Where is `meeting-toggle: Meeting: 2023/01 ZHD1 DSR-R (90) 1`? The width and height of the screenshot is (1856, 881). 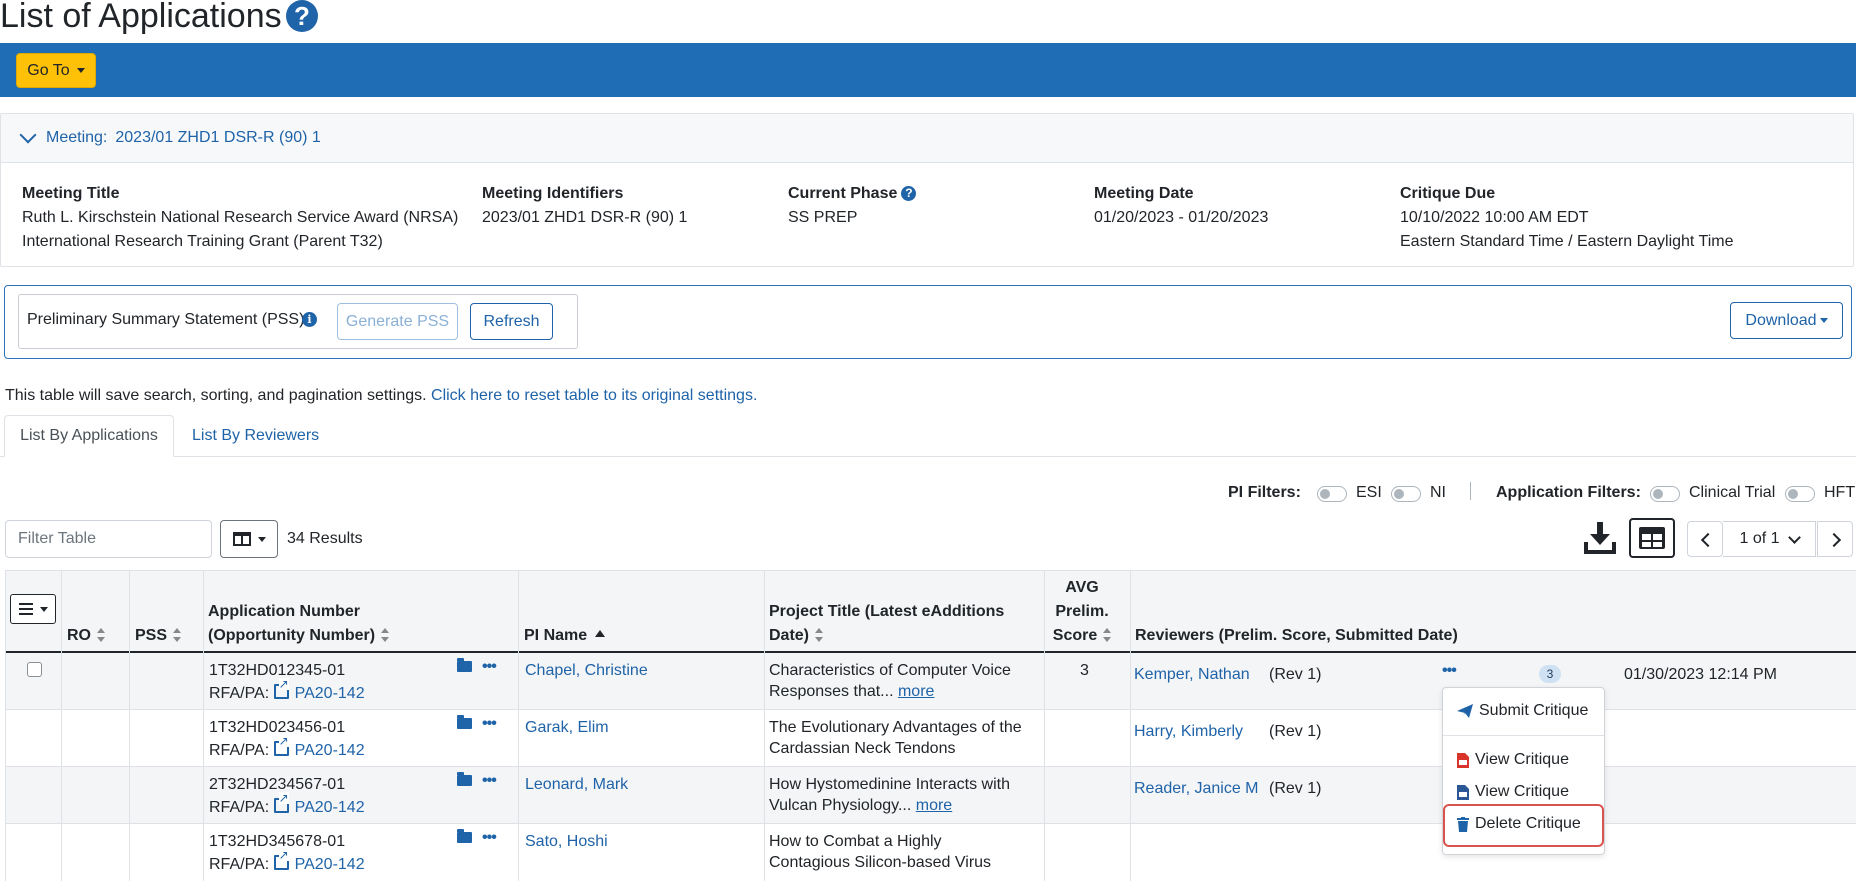 meeting-toggle: Meeting: 2023/01 ZHD1 DSR-R (90) 1 is located at coordinates (170, 136).